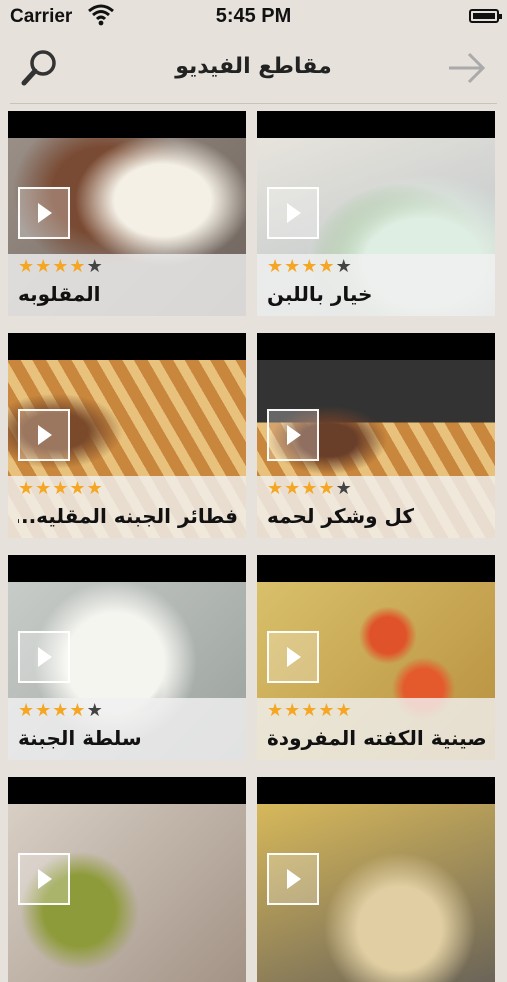 The width and height of the screenshot is (507, 982). What do you see at coordinates (59, 294) in the screenshot?
I see `video-title: المقلوبه` at bounding box center [59, 294].